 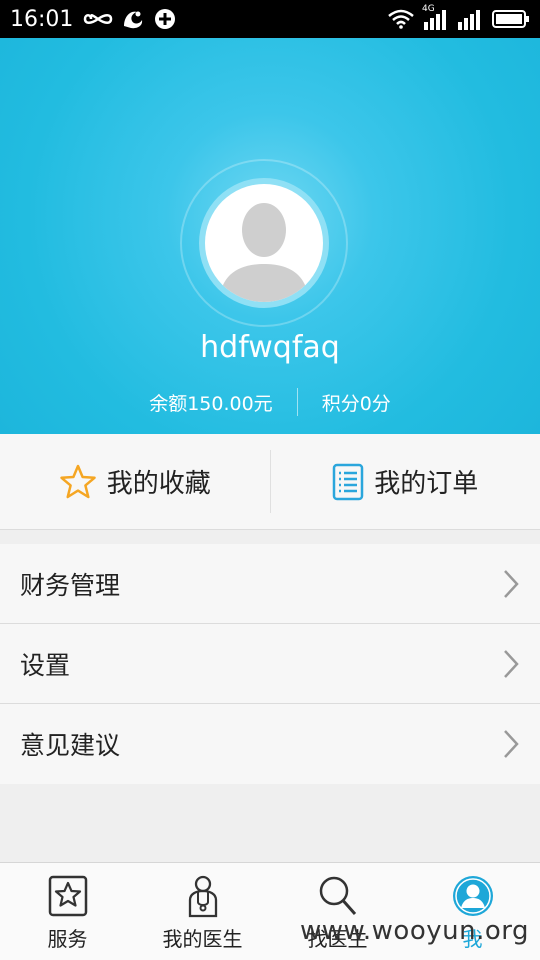 What do you see at coordinates (435, 17) in the screenshot?
I see `signal-4g: 4G` at bounding box center [435, 17].